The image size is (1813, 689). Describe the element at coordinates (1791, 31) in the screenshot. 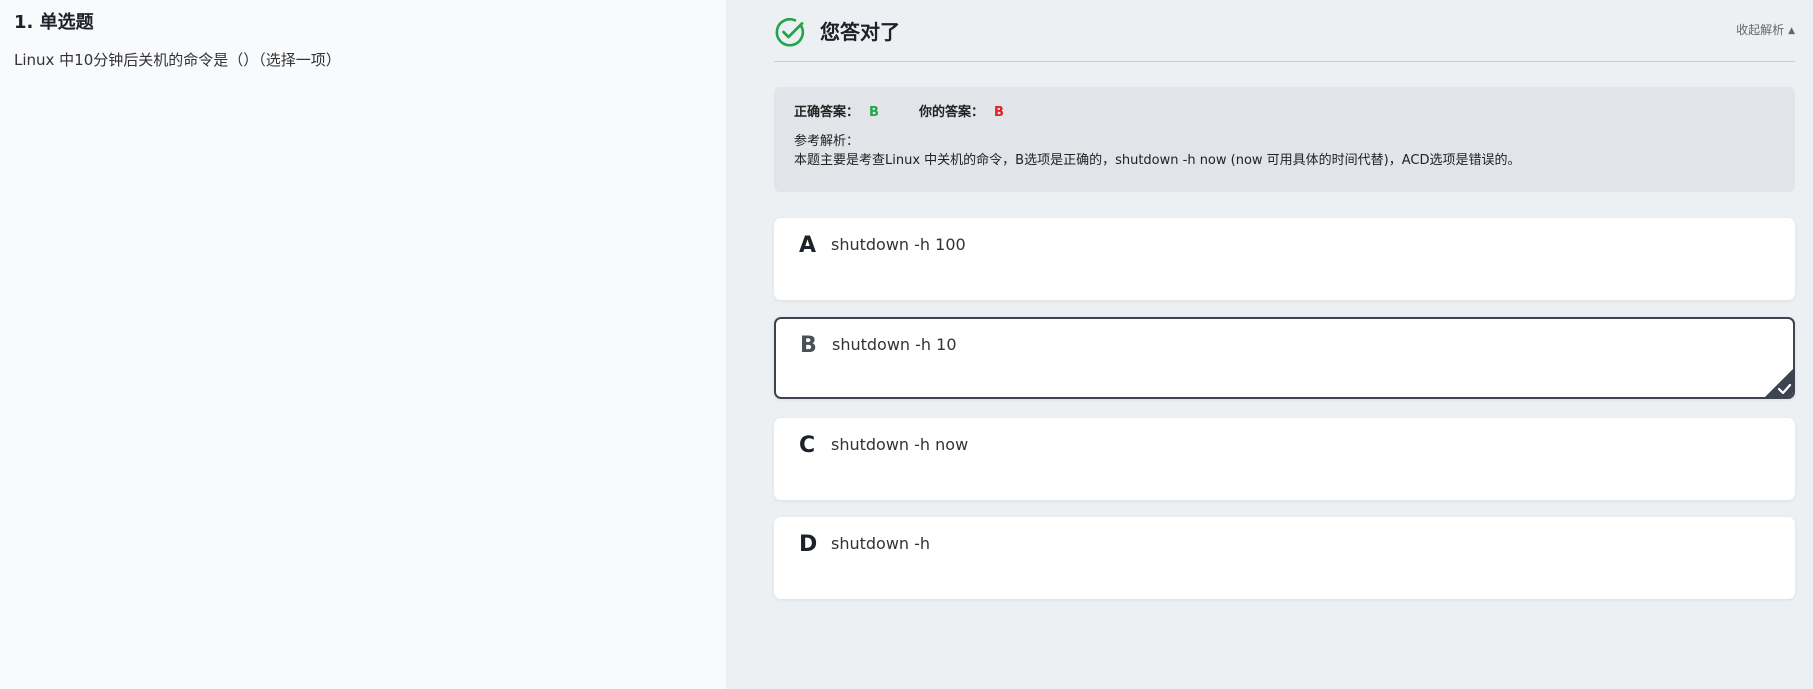

I see `caret-up-icon: ▲` at that location.